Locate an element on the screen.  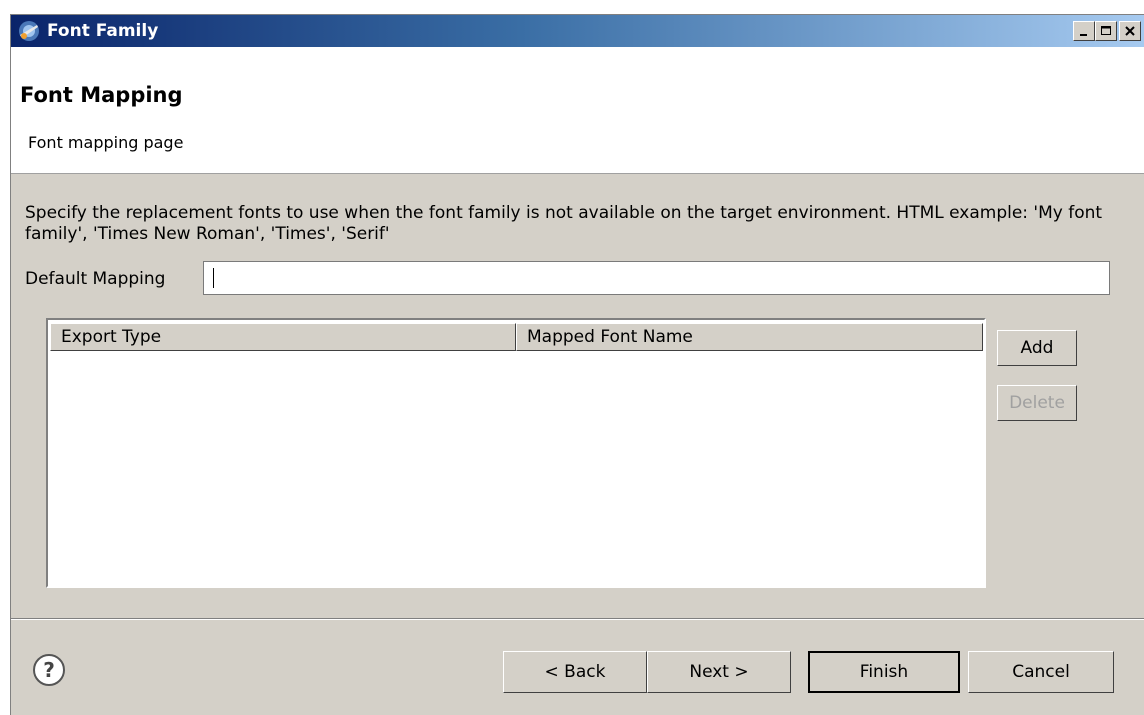
back-button: < Back is located at coordinates (575, 672).